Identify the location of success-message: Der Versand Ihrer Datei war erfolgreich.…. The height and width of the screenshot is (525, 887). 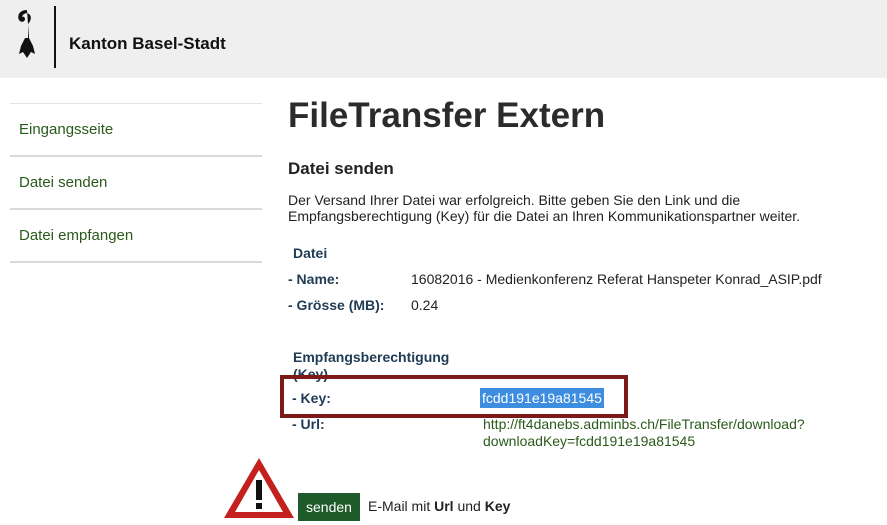
(544, 208).